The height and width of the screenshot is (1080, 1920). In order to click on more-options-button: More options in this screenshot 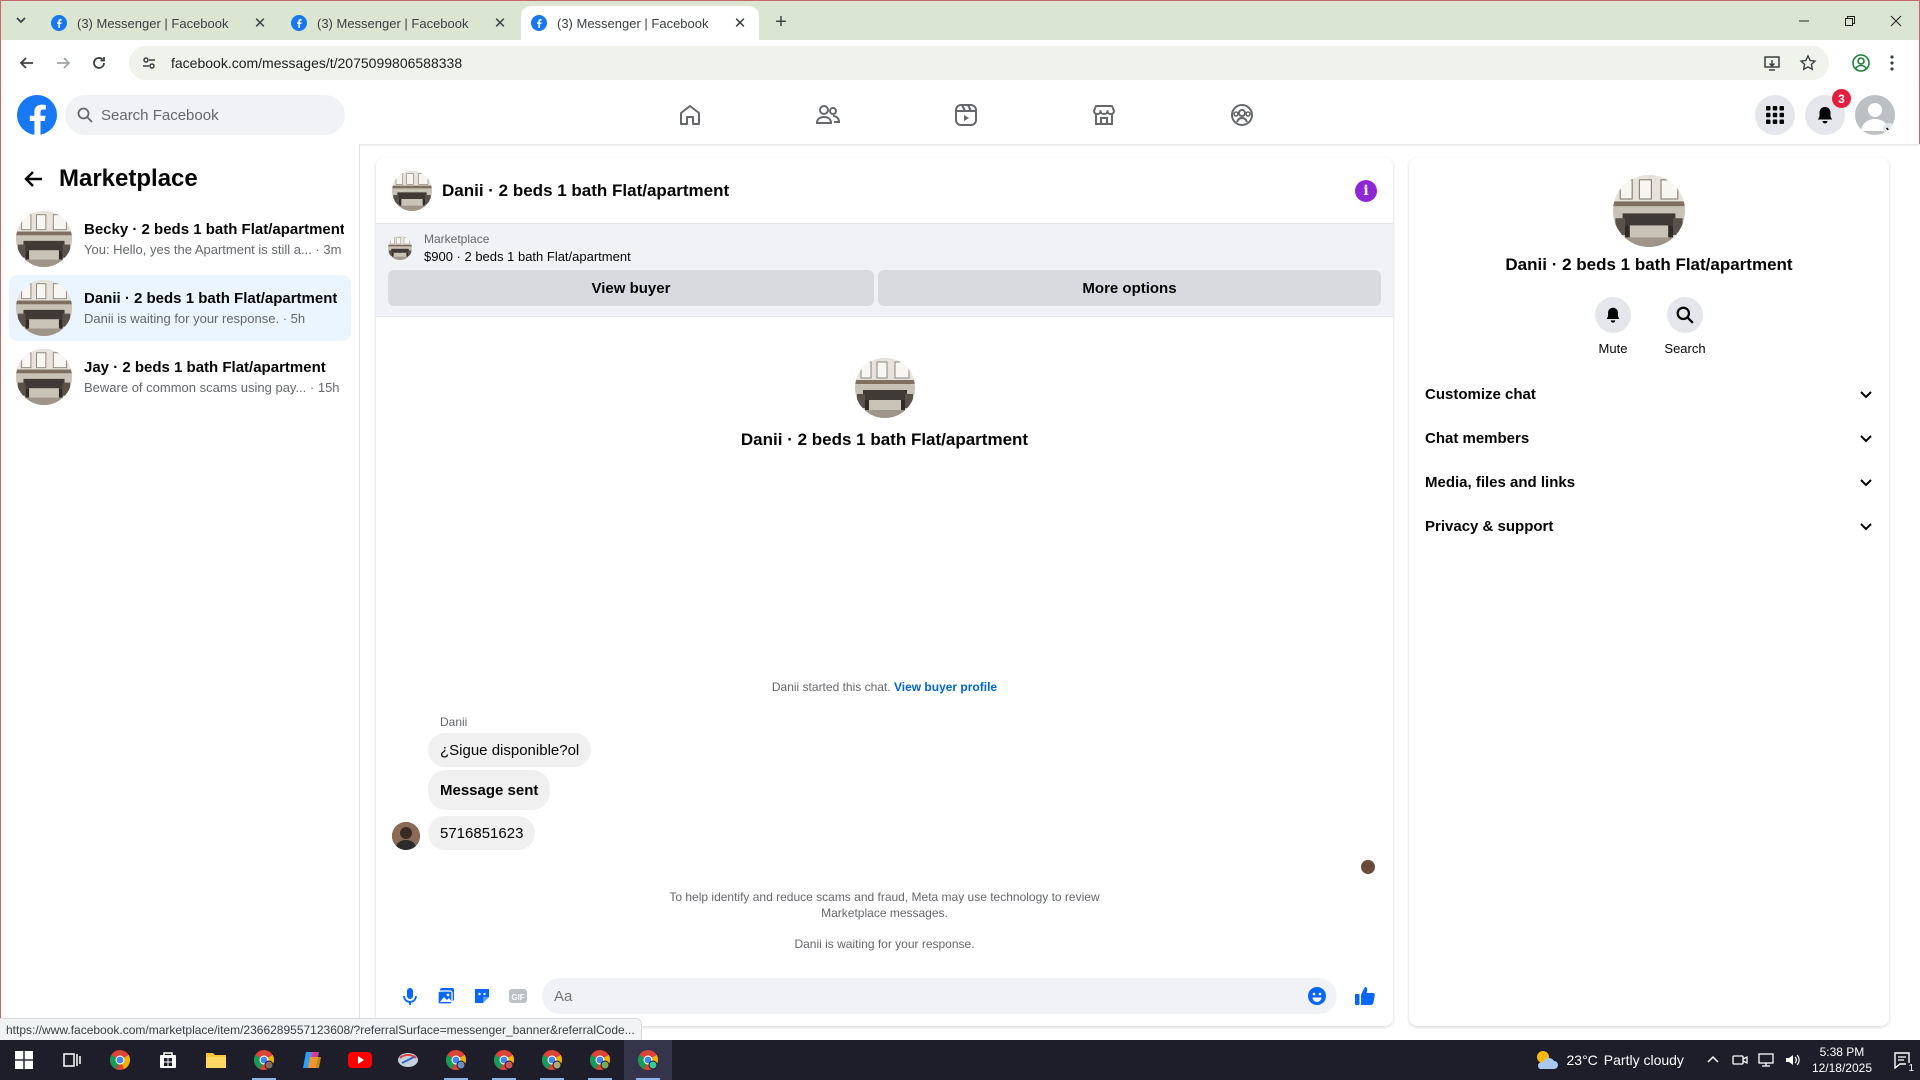, I will do `click(1129, 288)`.